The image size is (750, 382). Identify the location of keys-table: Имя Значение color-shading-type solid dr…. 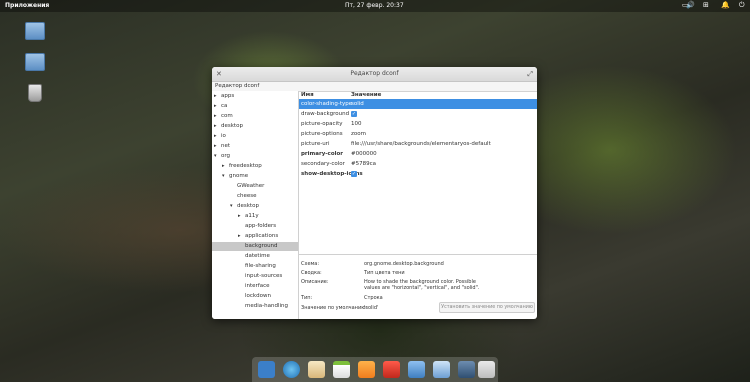
(418, 172).